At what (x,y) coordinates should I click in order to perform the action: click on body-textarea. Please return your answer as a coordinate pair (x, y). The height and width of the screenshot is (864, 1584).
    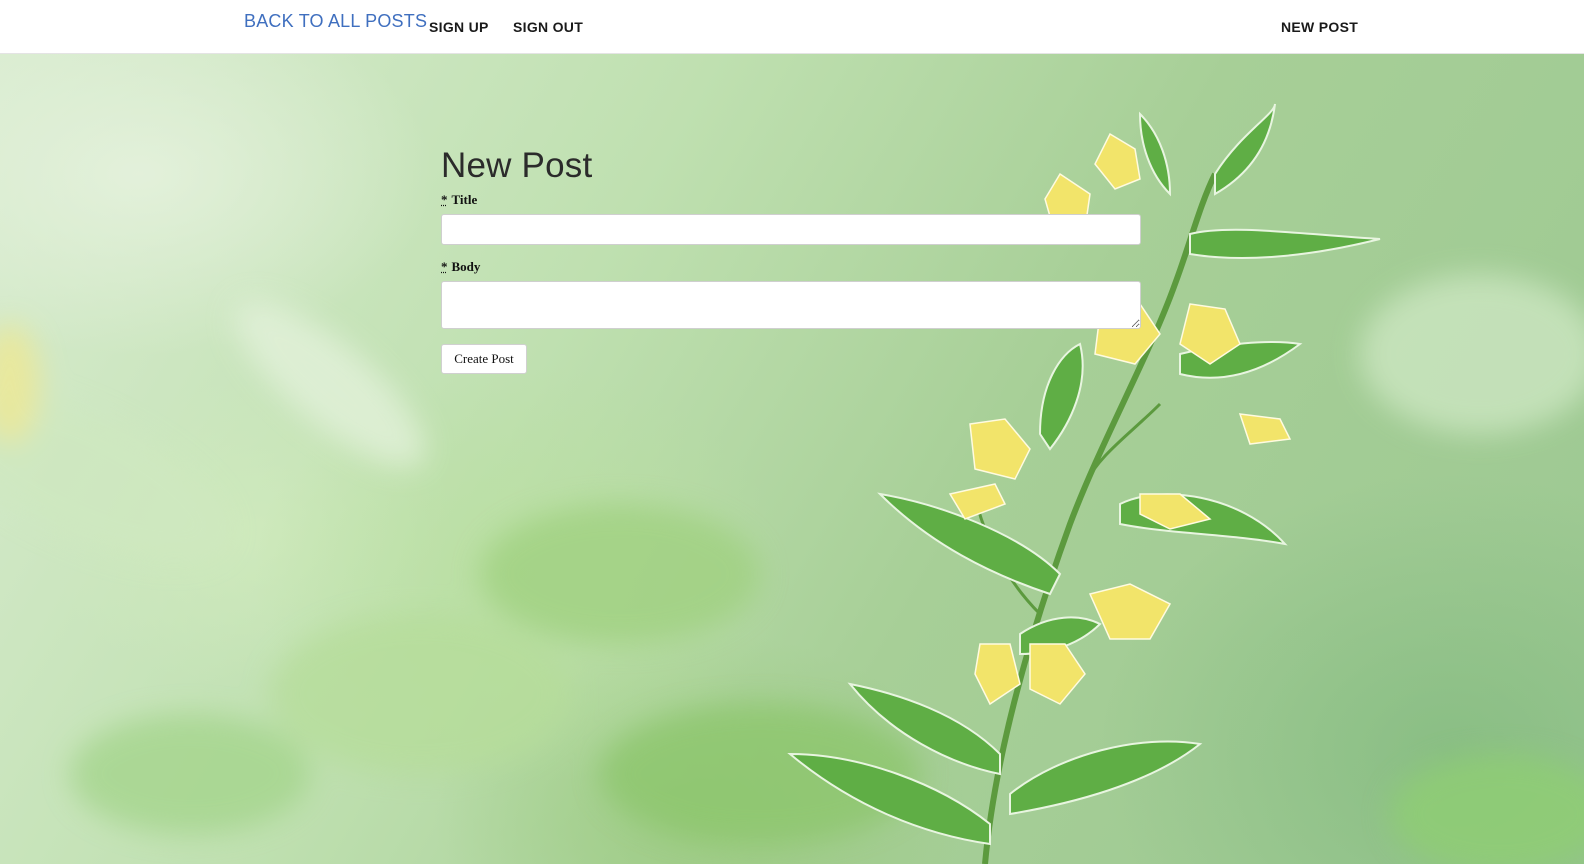
    Looking at the image, I should click on (791, 305).